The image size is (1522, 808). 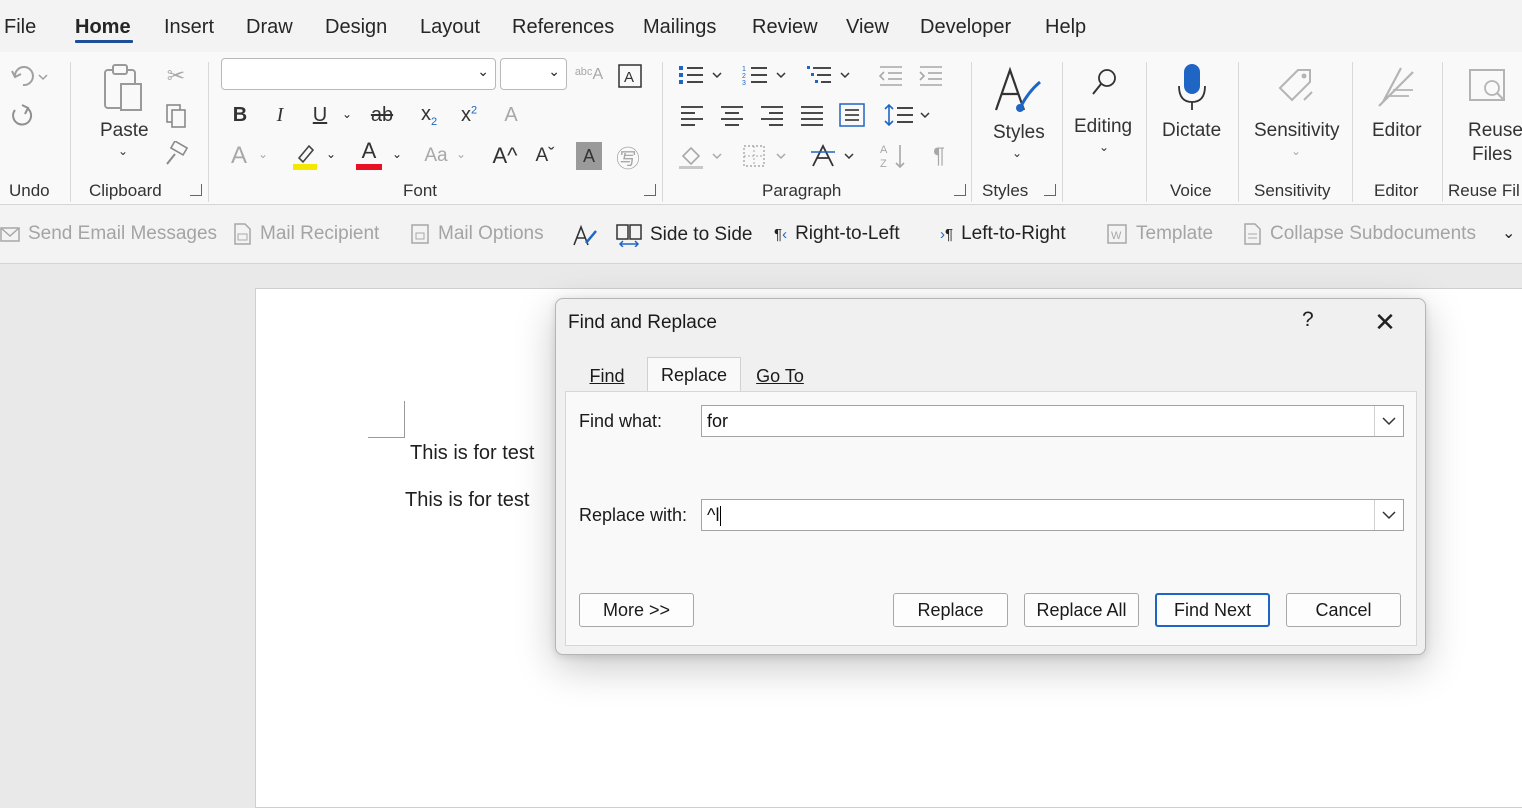 What do you see at coordinates (890, 75) in the screenshot?
I see `decrease-indent-button` at bounding box center [890, 75].